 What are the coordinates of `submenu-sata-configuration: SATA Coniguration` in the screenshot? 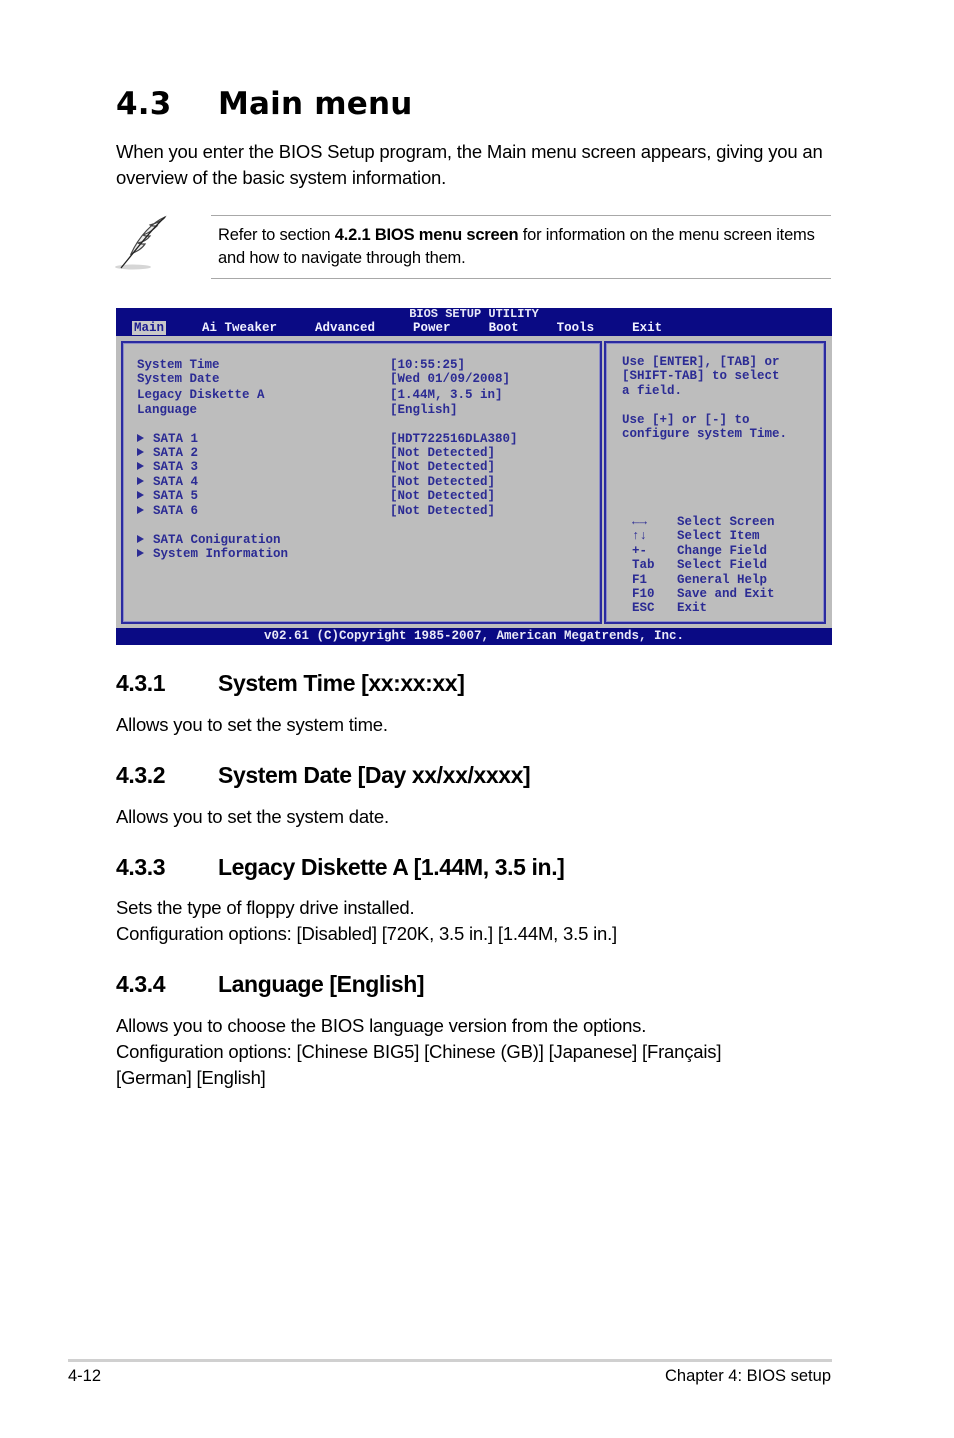 It's located at (209, 540).